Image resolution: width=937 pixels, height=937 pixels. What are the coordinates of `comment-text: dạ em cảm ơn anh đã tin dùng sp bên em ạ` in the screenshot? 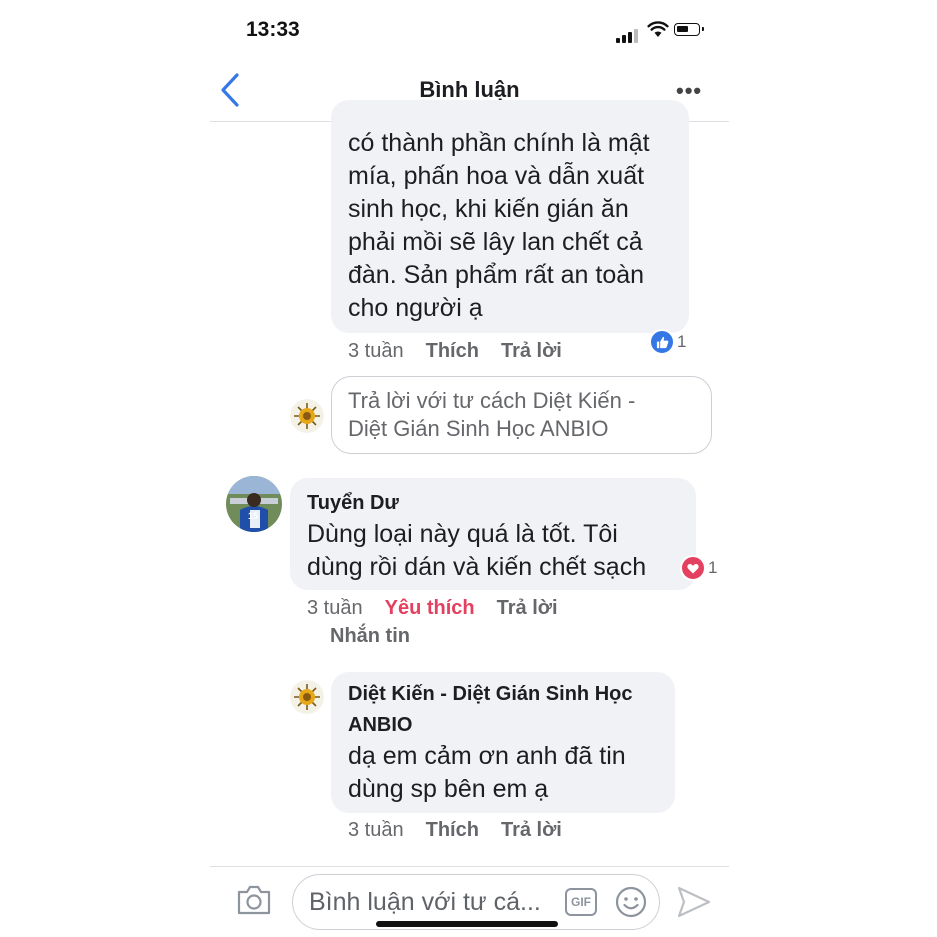 It's located at (487, 772).